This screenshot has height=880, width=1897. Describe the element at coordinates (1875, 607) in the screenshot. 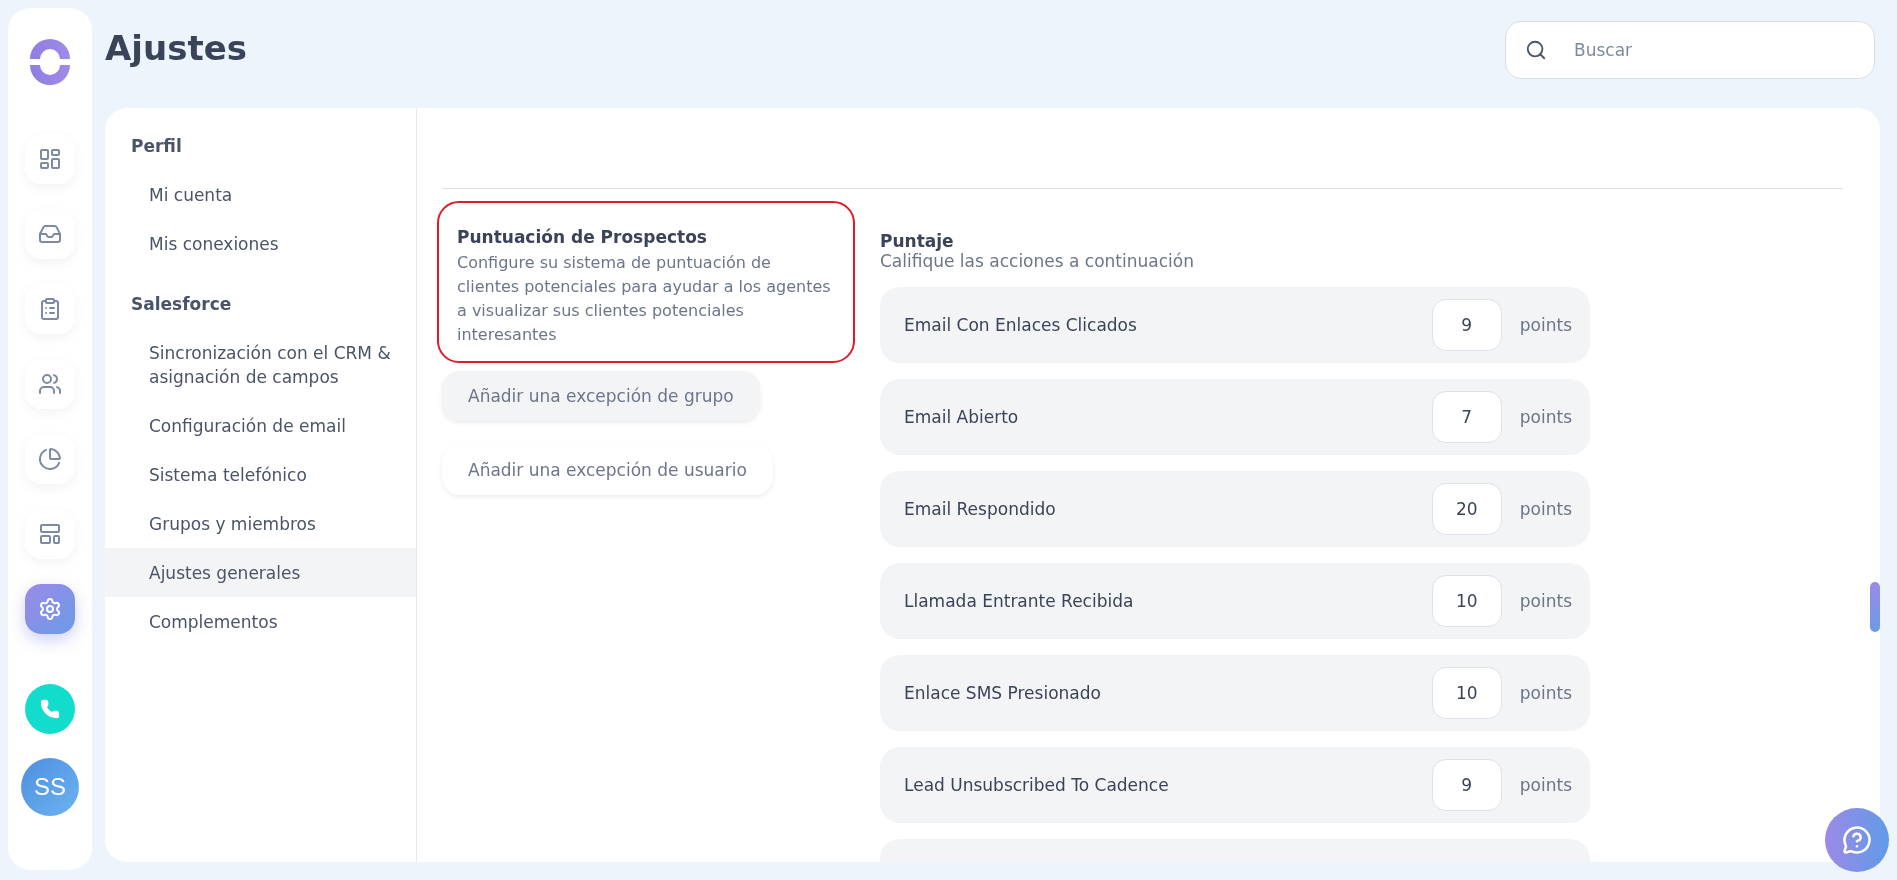

I see `scrollbar-thumb` at that location.